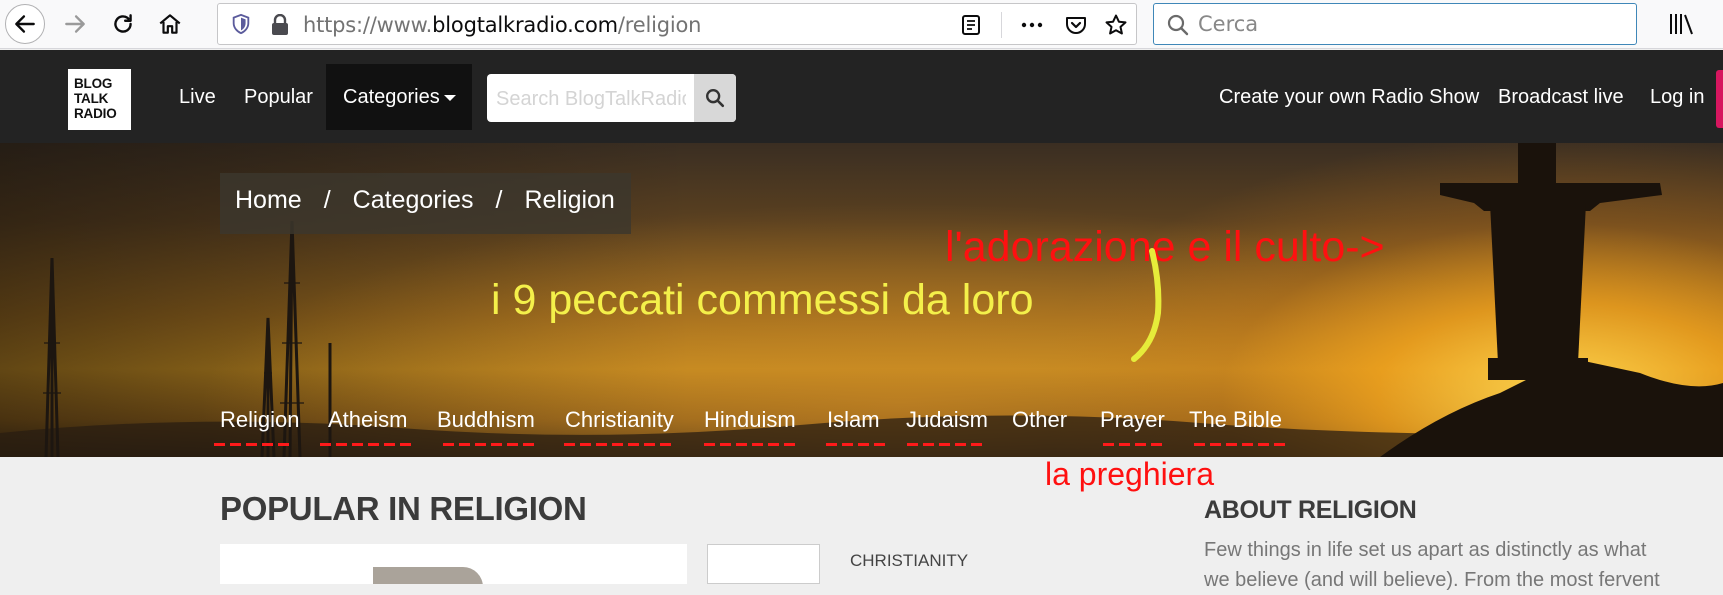 This screenshot has width=1723, height=595. Describe the element at coordinates (278, 97) in the screenshot. I see `nav-popular-link: Popular` at that location.